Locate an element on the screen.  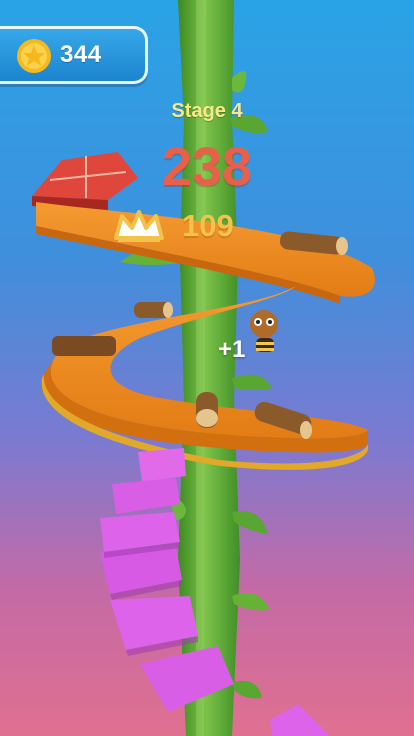
star-coin-icon is located at coordinates (34, 56).